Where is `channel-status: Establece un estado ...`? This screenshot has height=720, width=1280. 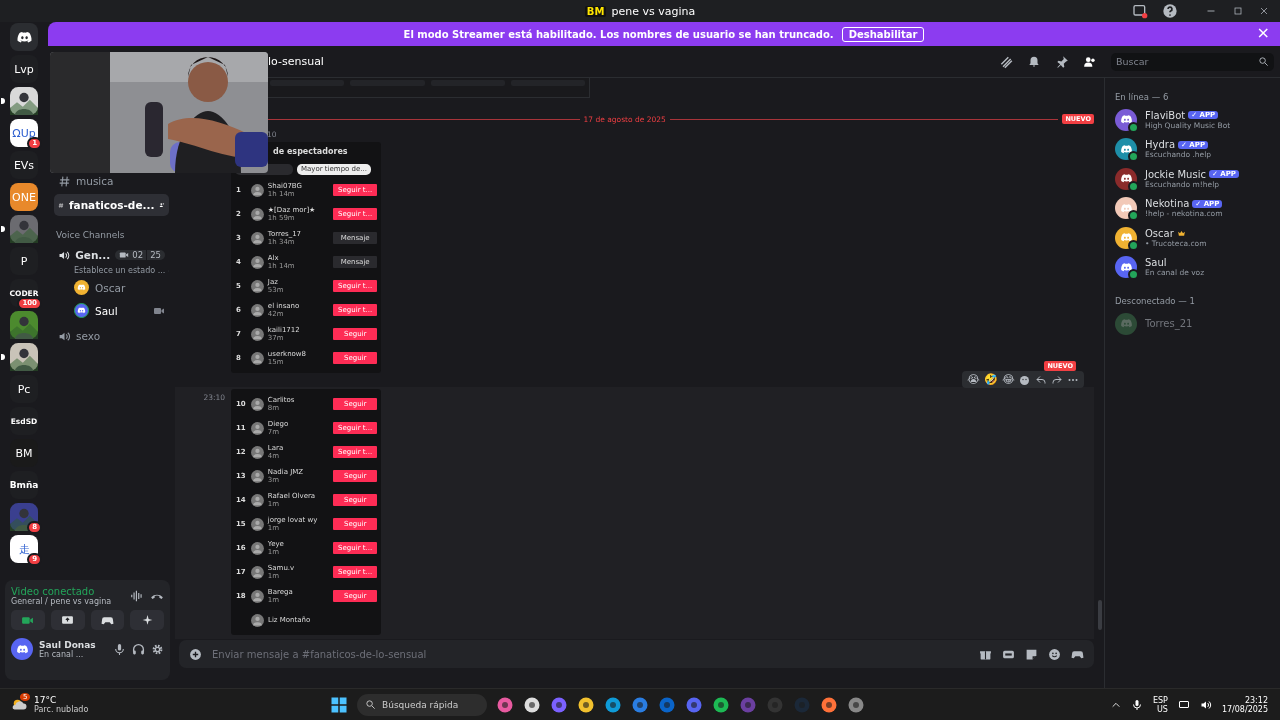 channel-status: Establece un estado ... is located at coordinates (120, 270).